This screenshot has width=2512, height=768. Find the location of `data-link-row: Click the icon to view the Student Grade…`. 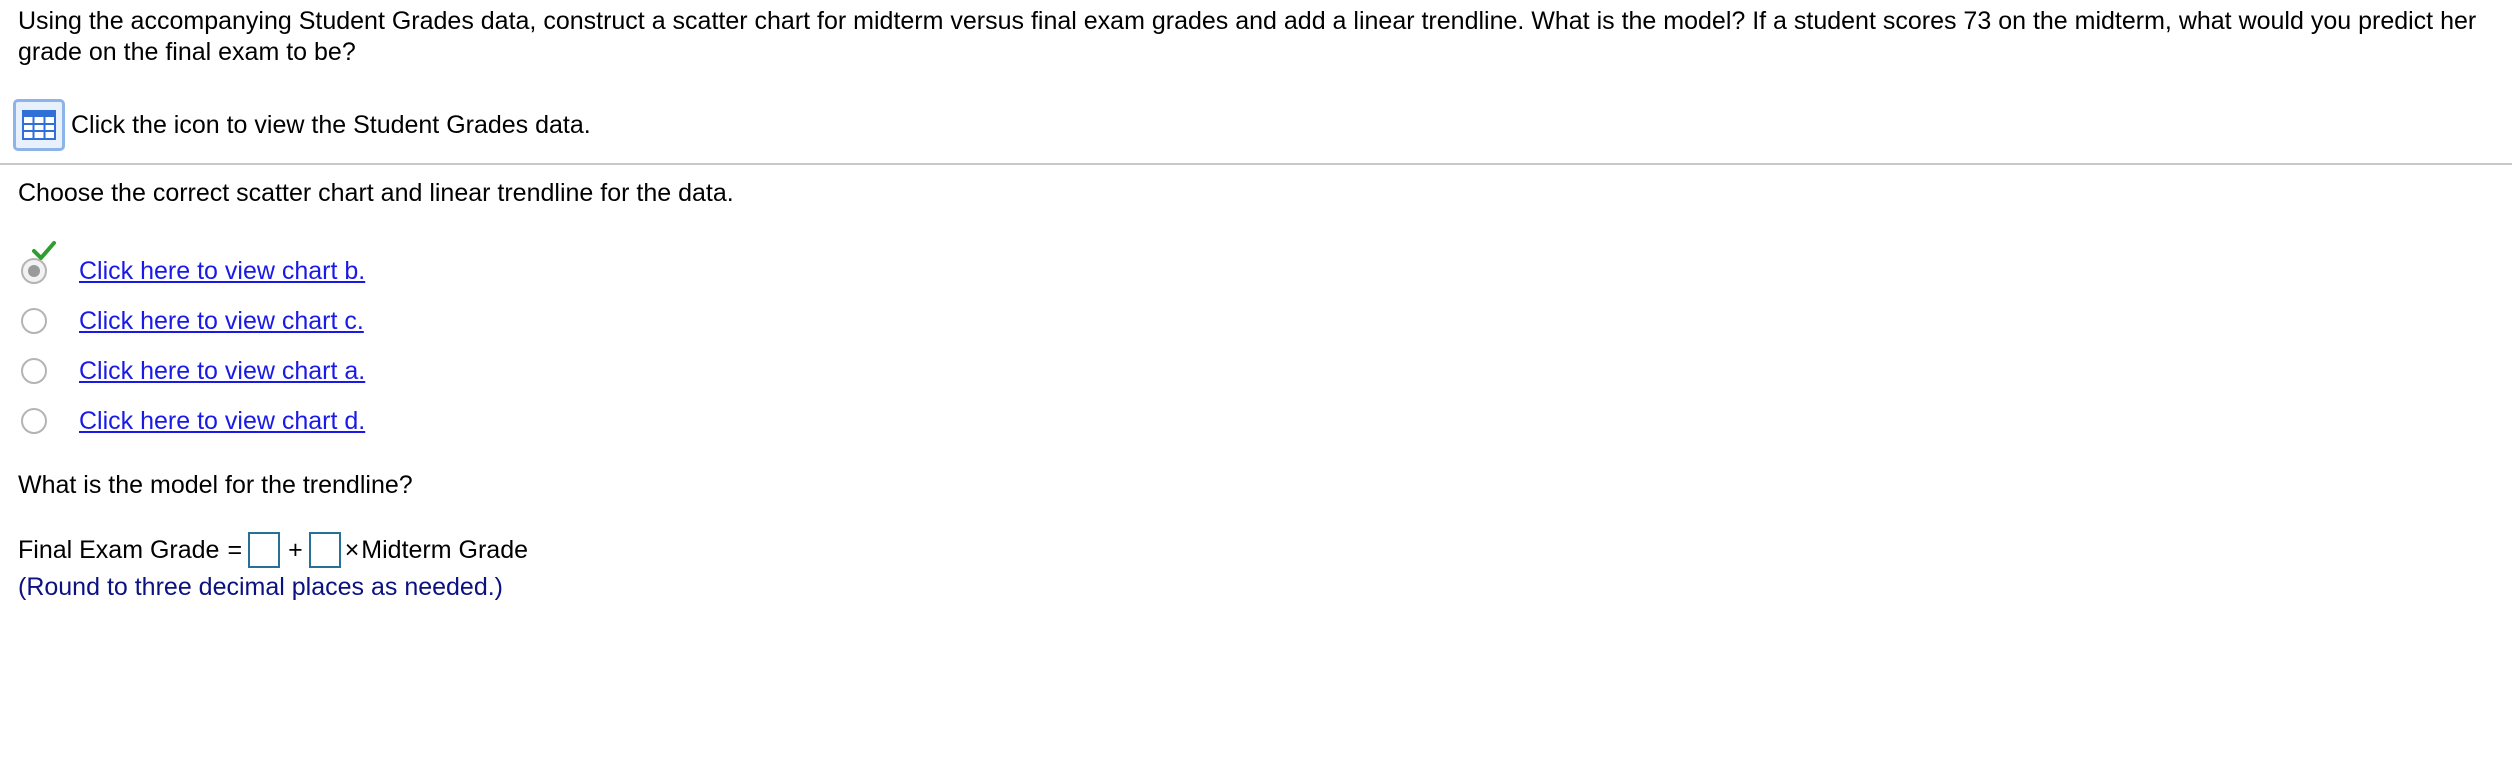

data-link-row: Click the icon to view the Student Grade… is located at coordinates (302, 125).